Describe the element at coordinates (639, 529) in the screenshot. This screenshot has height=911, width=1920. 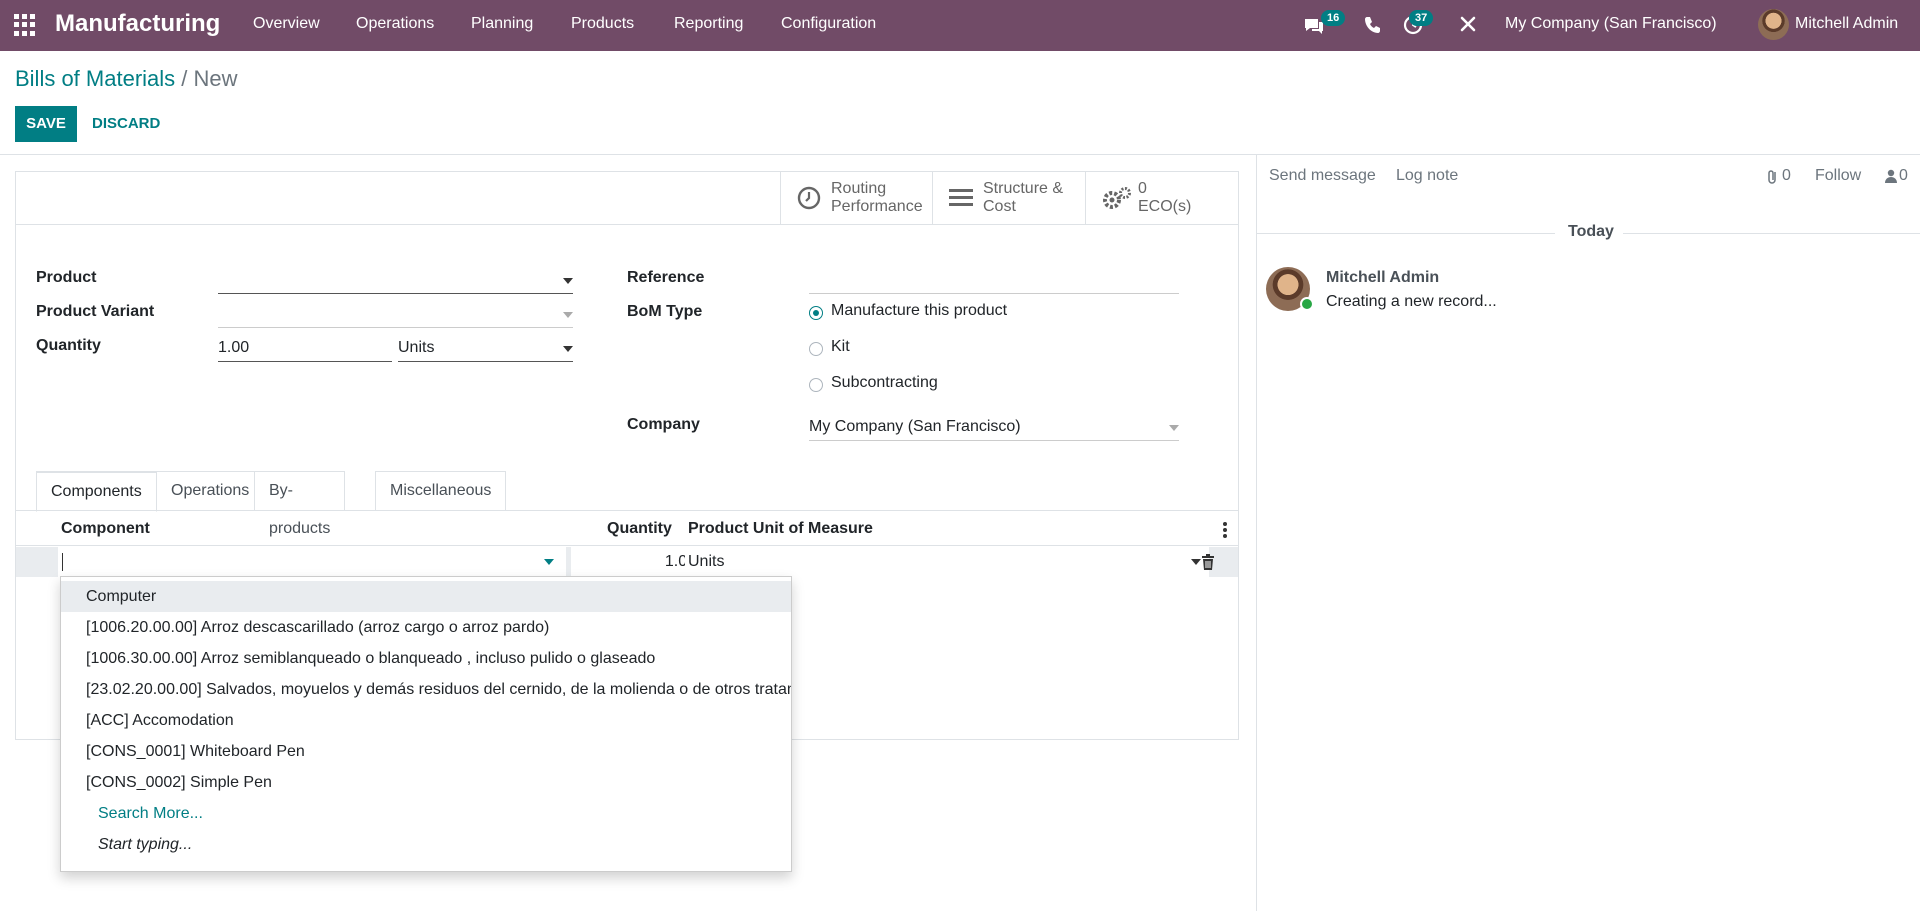
I see `column-header-quantity: Quantity` at that location.